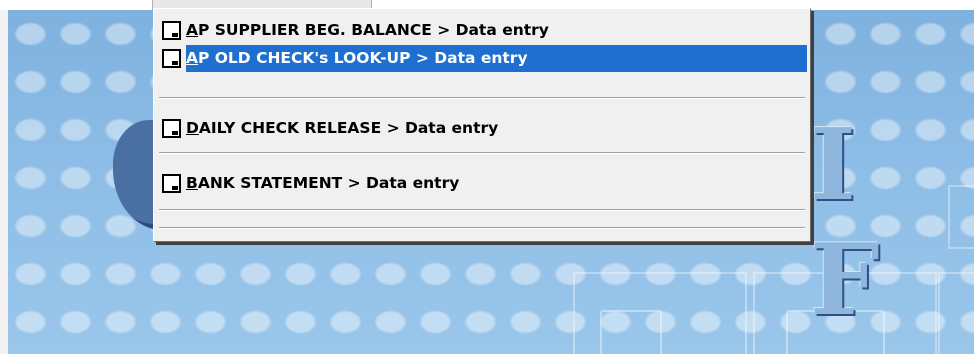 The height and width of the screenshot is (354, 974). Describe the element at coordinates (342, 128) in the screenshot. I see `menu-item-label: DAILY CHECK RELEASE > Data entry` at that location.